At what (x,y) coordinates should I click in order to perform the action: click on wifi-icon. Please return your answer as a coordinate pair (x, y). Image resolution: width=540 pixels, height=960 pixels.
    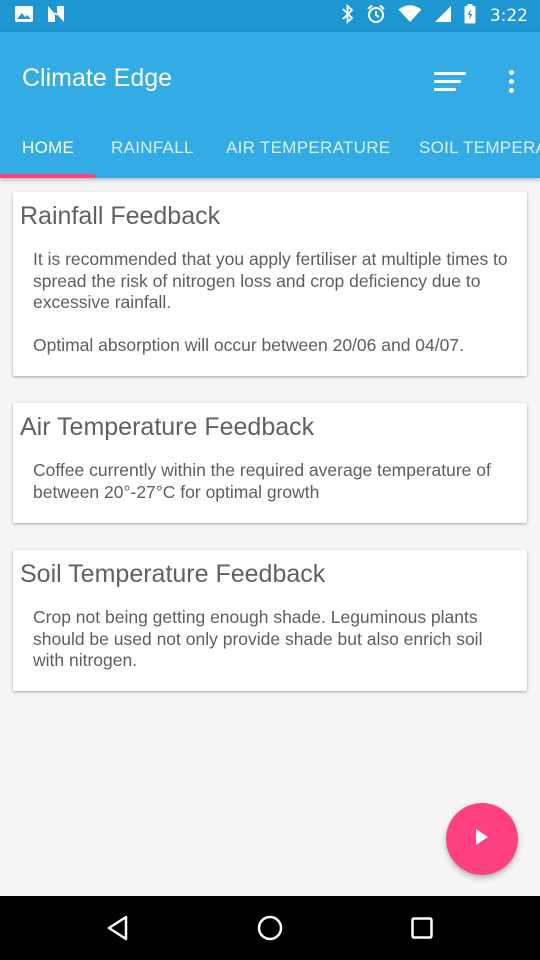
    Looking at the image, I should click on (410, 16).